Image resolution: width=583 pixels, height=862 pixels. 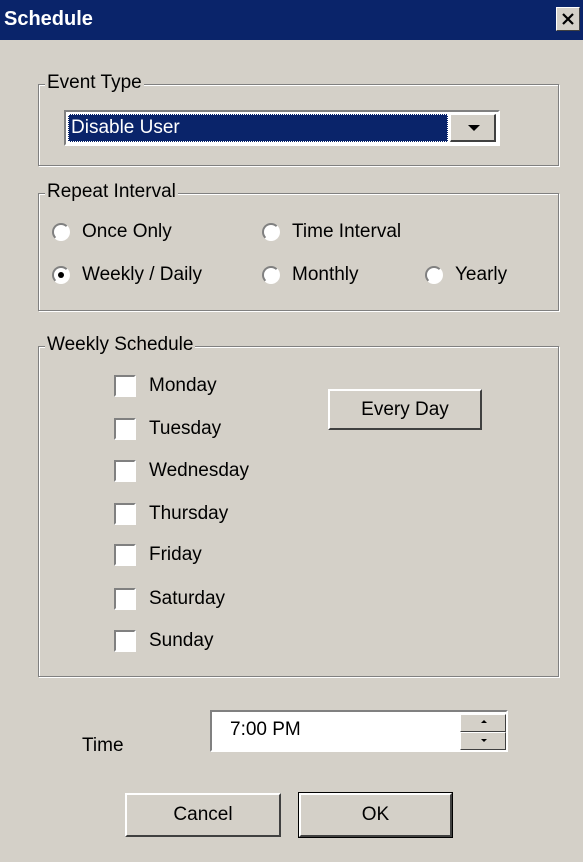 What do you see at coordinates (298, 252) in the screenshot?
I see `repeat-interval-group` at bounding box center [298, 252].